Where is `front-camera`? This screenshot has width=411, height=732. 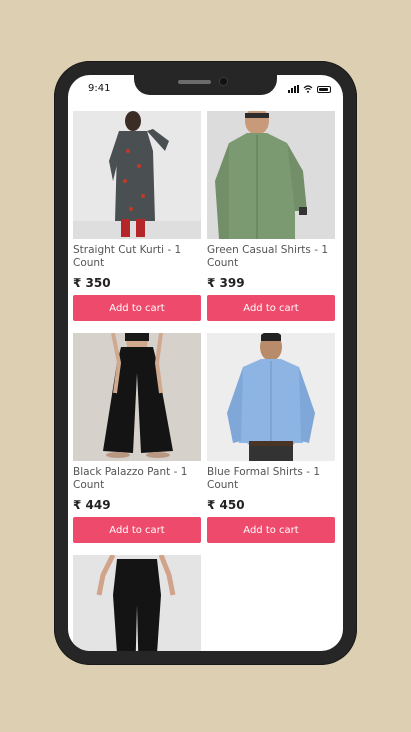 front-camera is located at coordinates (223, 81).